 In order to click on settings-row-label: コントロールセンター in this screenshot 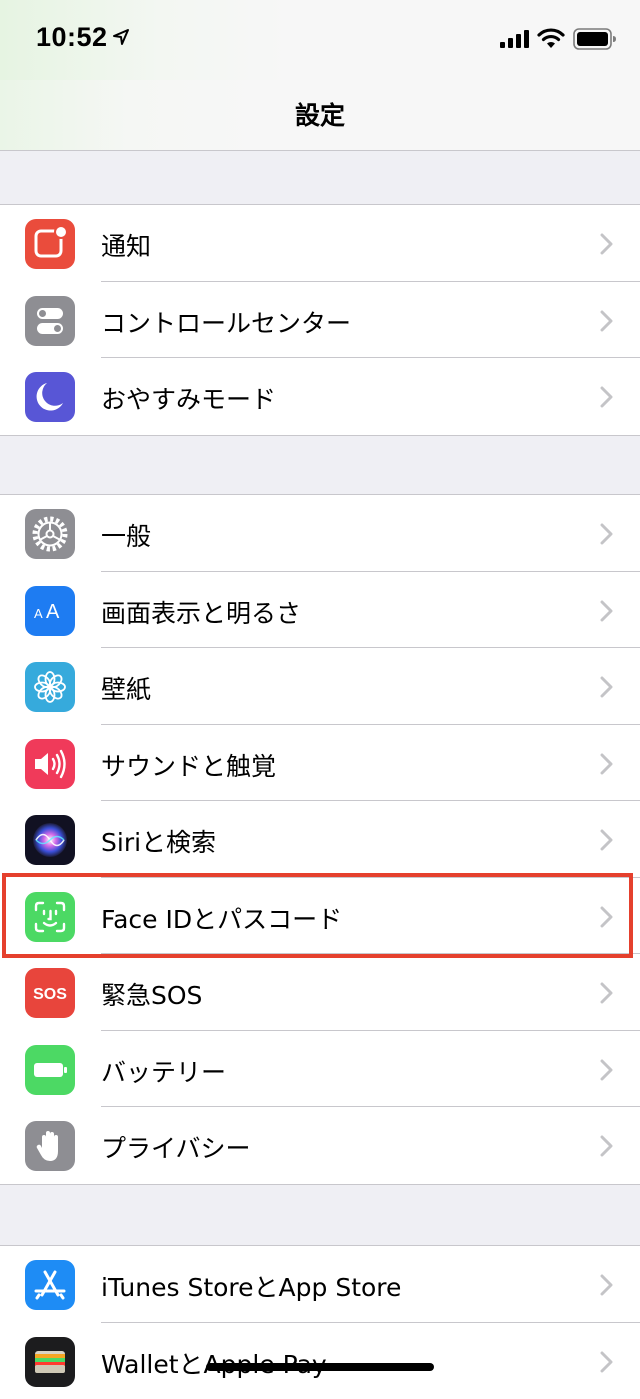, I will do `click(226, 322)`.